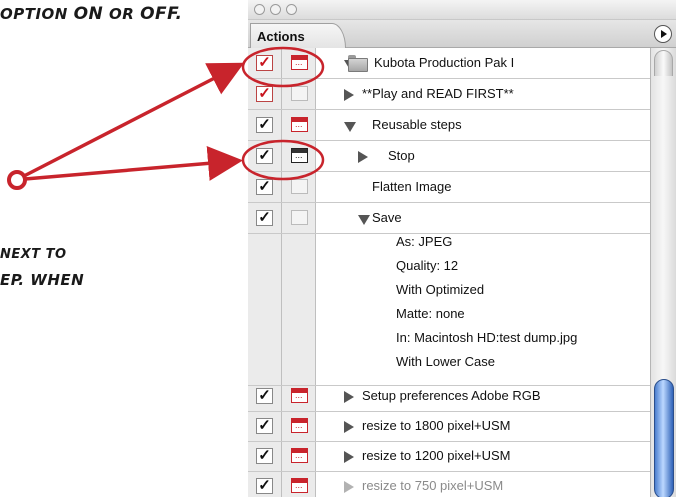  I want to click on save-detail-line: With Optimized, so click(440, 289).